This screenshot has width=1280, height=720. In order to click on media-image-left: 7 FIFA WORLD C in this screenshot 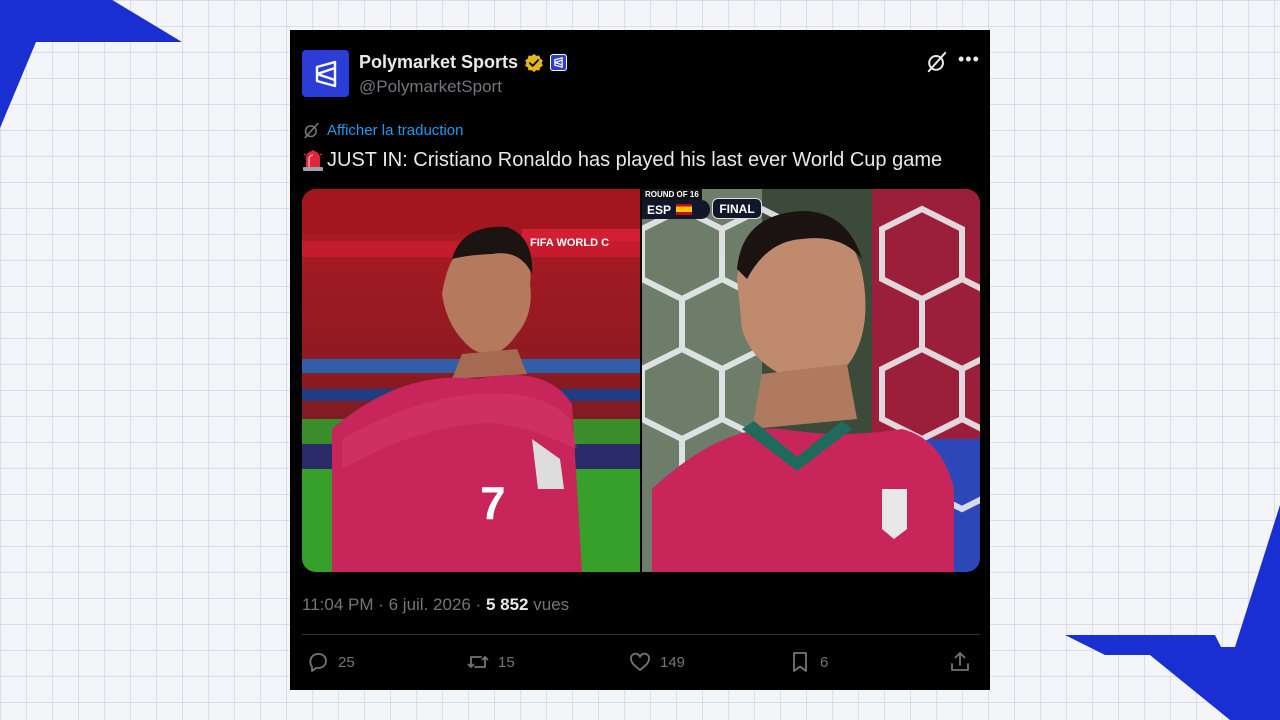, I will do `click(471, 380)`.